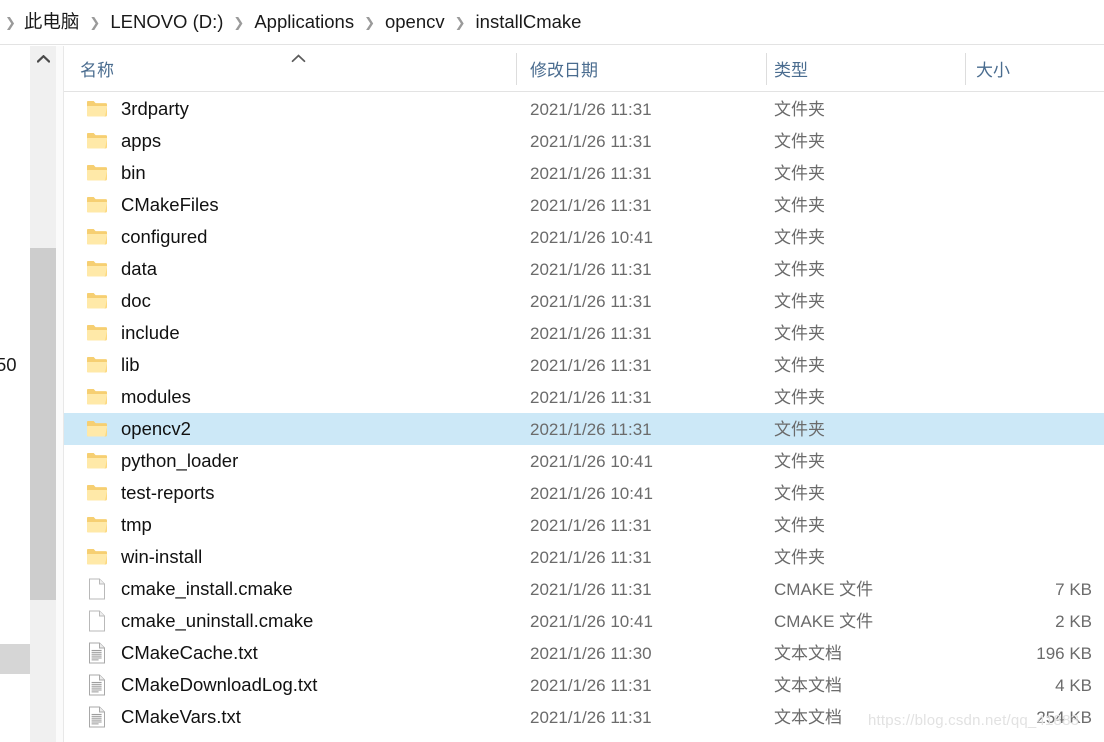 This screenshot has height=742, width=1104. I want to click on file-name-cell: include, so click(122, 333).